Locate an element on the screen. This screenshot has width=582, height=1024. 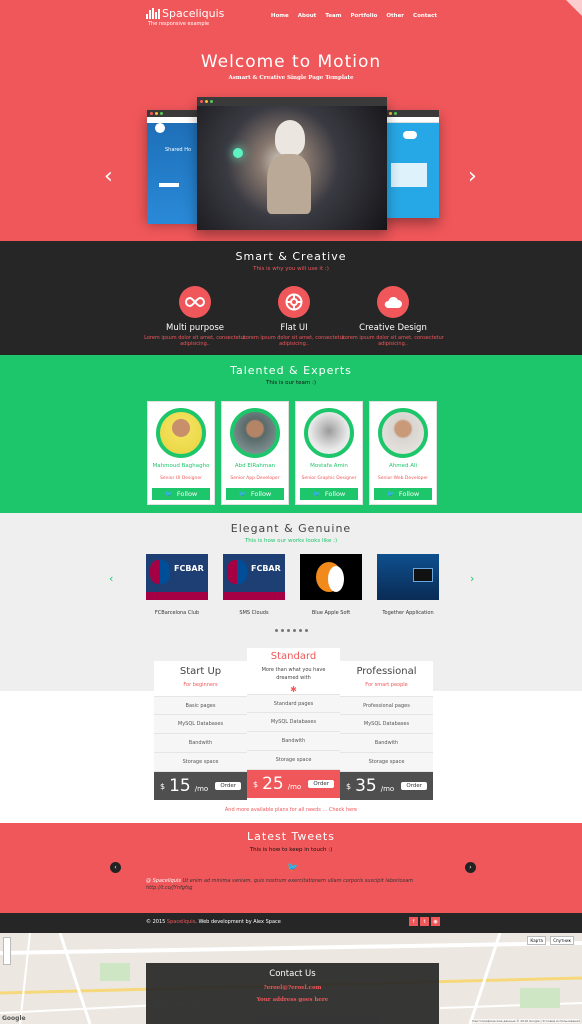
tweet-link: http://t.co/jYnfgfsg is located at coordinates (169, 888).